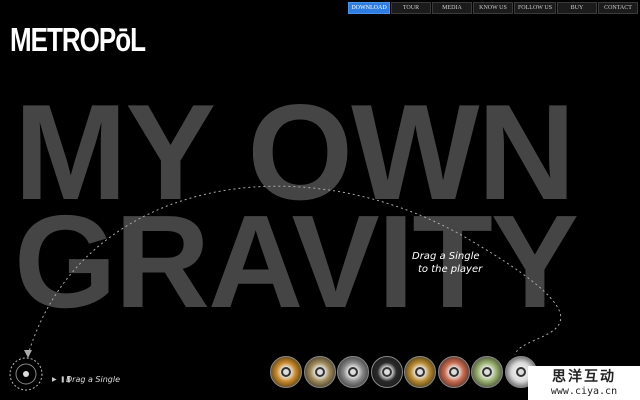 The image size is (640, 400). Describe the element at coordinates (584, 377) in the screenshot. I see `watermark-title: 思洋互动` at that location.